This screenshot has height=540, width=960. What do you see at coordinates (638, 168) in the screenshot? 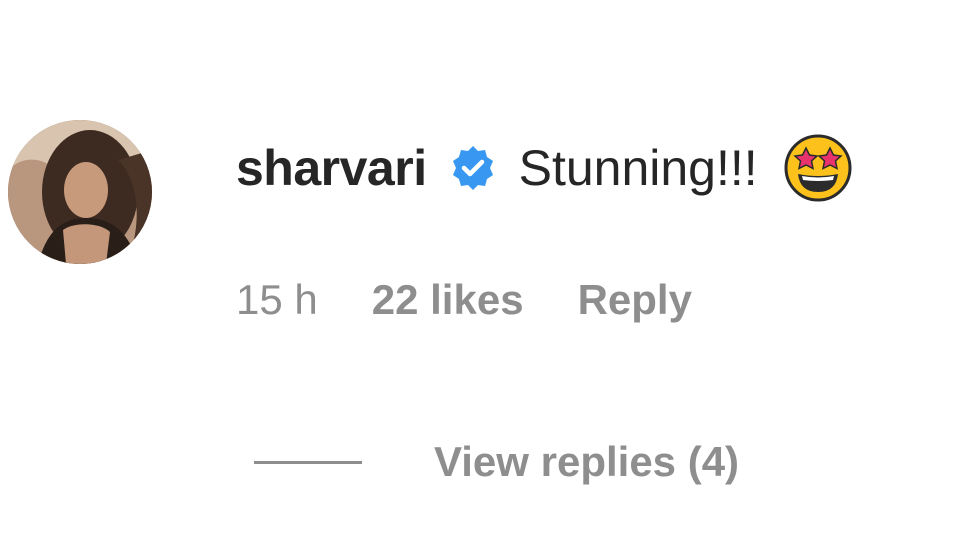
I see `comment-text: Stunning!!!` at bounding box center [638, 168].